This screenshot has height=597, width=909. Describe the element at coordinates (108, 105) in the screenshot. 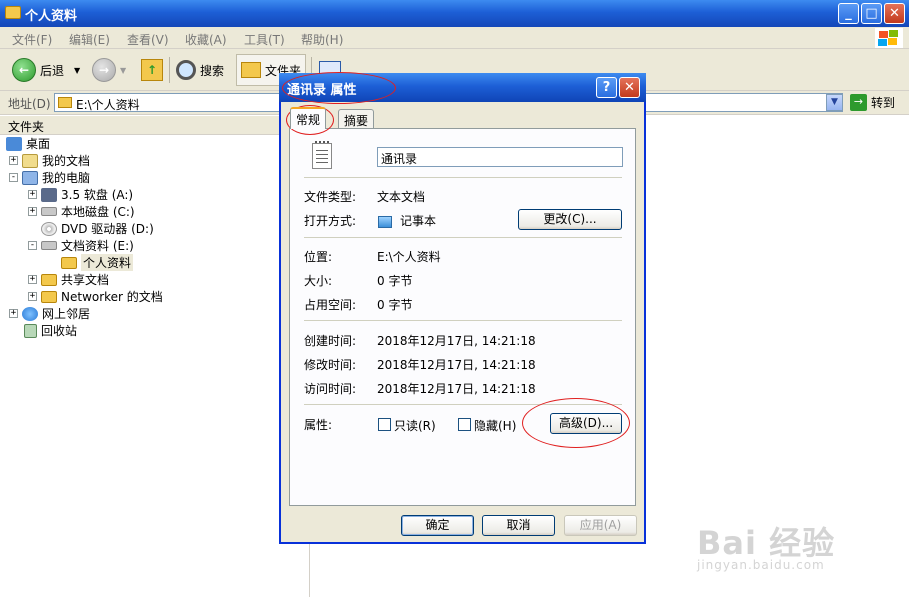

I see `address-value: E:\个人资料` at that location.